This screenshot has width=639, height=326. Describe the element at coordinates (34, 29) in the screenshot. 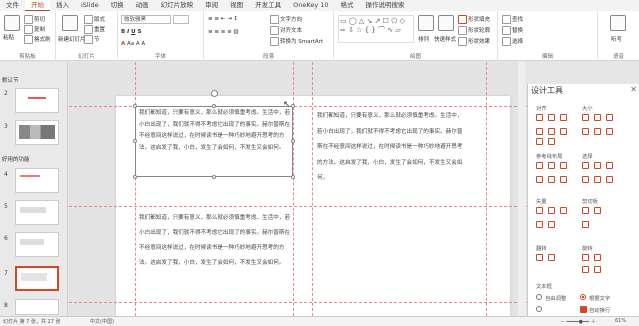

I see `copy-button: 复制` at that location.